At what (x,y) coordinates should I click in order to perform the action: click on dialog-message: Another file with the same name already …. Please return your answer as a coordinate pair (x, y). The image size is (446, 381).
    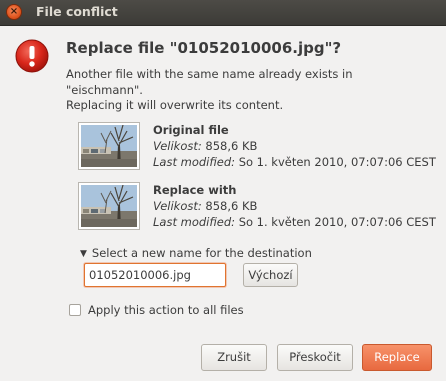
    Looking at the image, I should click on (246, 90).